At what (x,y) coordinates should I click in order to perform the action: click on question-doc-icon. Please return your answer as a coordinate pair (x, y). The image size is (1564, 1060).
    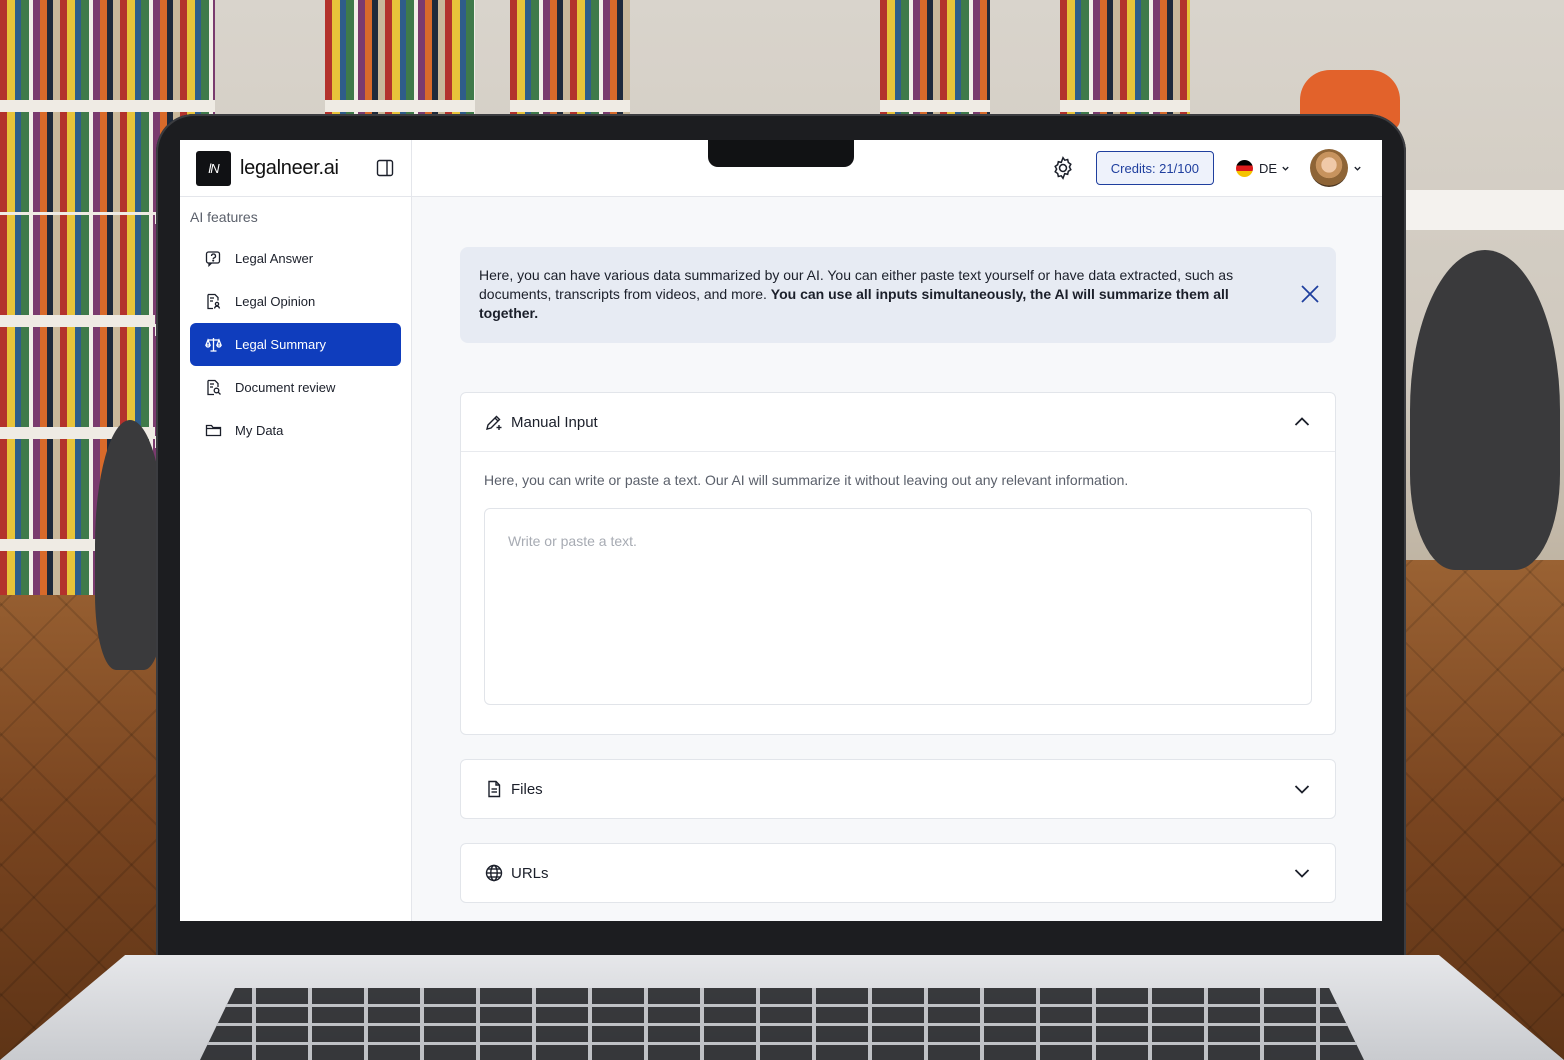
    Looking at the image, I should click on (213, 259).